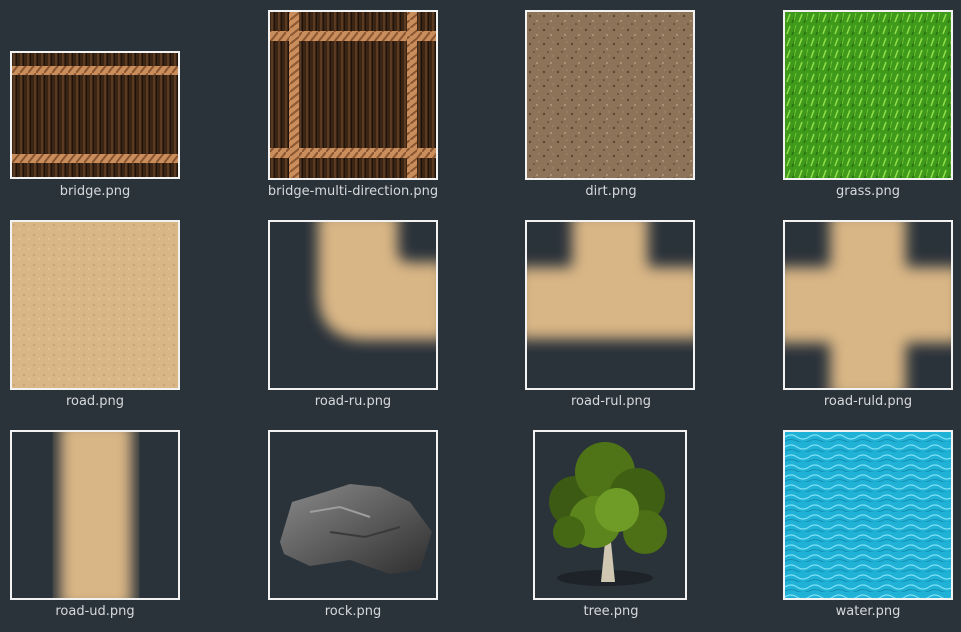 Image resolution: width=961 pixels, height=632 pixels. I want to click on file-name: bridge.png, so click(95, 191).